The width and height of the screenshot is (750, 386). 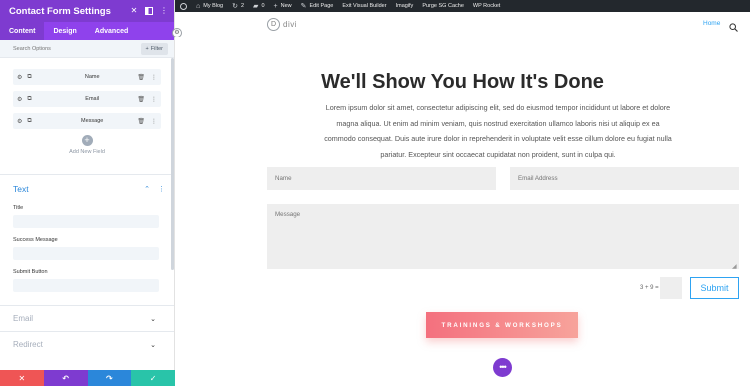 I want to click on pencil-icon: ✎, so click(x=303, y=6).